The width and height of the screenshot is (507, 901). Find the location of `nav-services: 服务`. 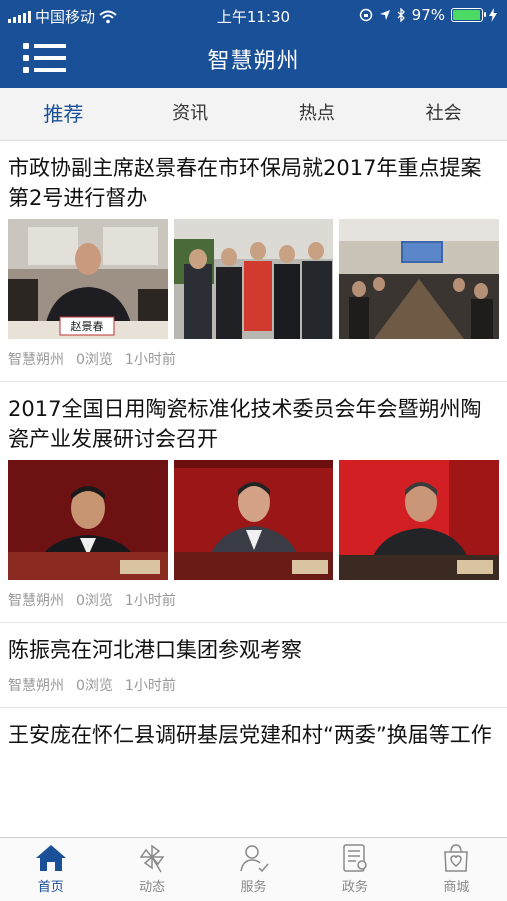

nav-services: 服务 is located at coordinates (253, 869).